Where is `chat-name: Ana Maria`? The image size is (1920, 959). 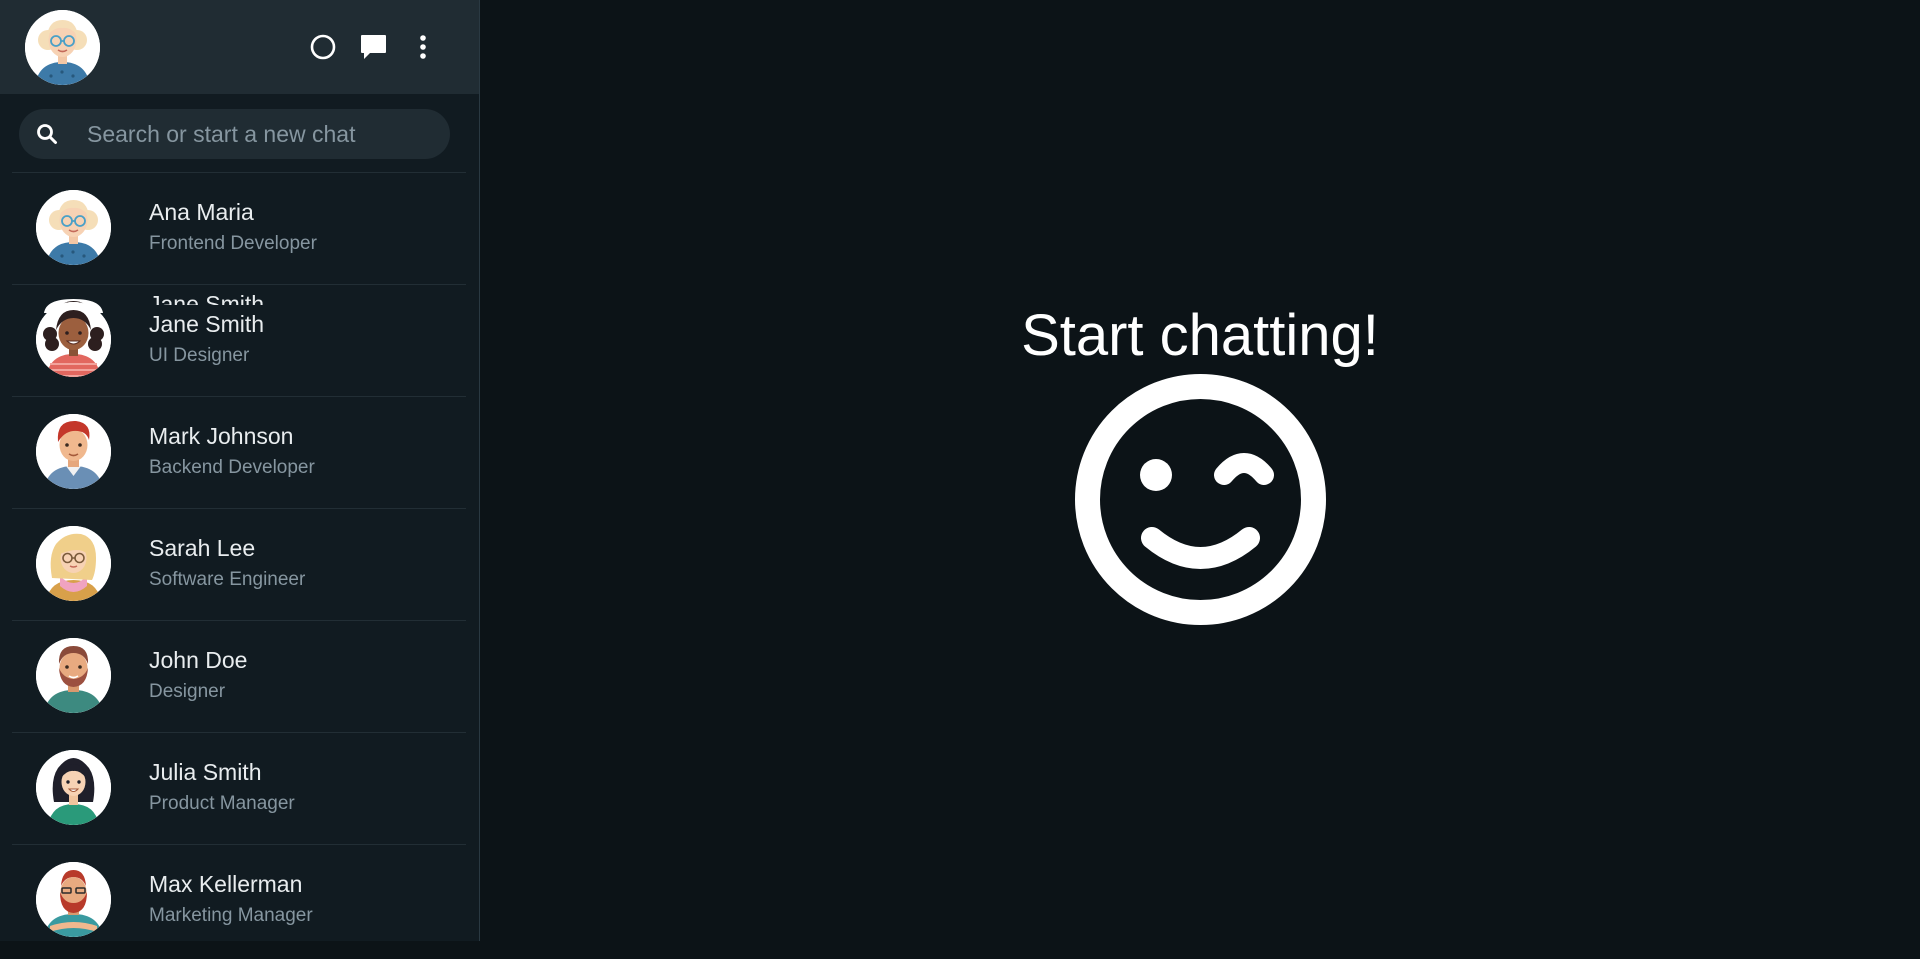
chat-name: Ana Maria is located at coordinates (201, 212).